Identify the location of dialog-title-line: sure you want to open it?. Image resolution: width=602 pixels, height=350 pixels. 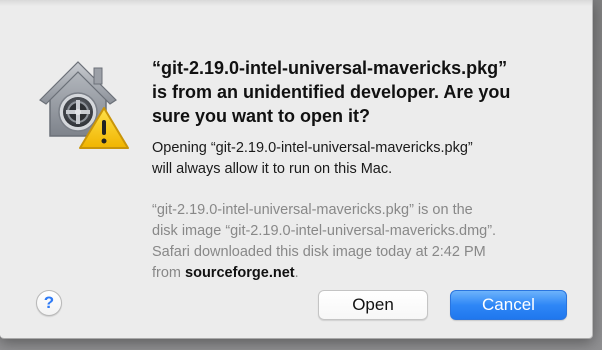
(261, 116).